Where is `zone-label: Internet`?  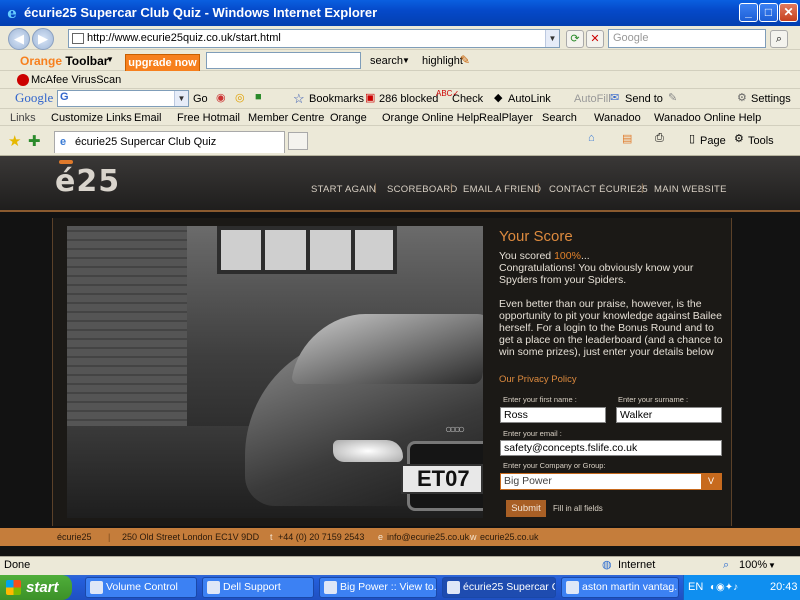 zone-label: Internet is located at coordinates (637, 565).